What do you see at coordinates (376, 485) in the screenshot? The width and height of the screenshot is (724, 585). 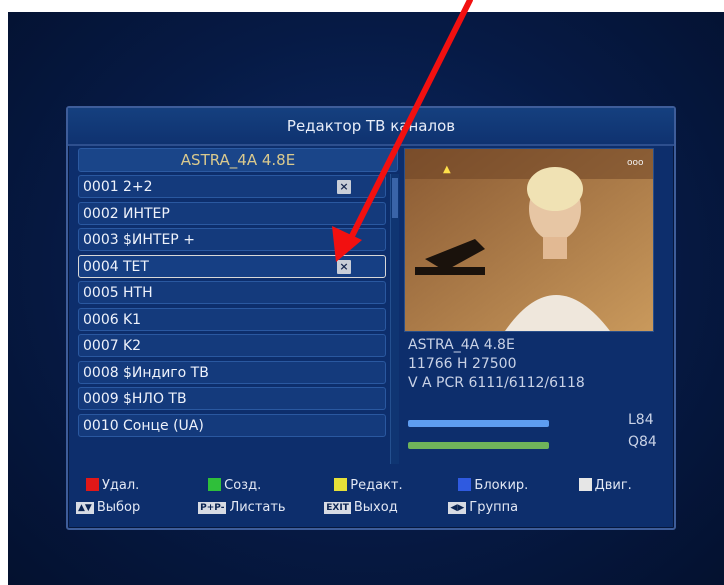 I see `legend-edit-label: Редакт.` at bounding box center [376, 485].